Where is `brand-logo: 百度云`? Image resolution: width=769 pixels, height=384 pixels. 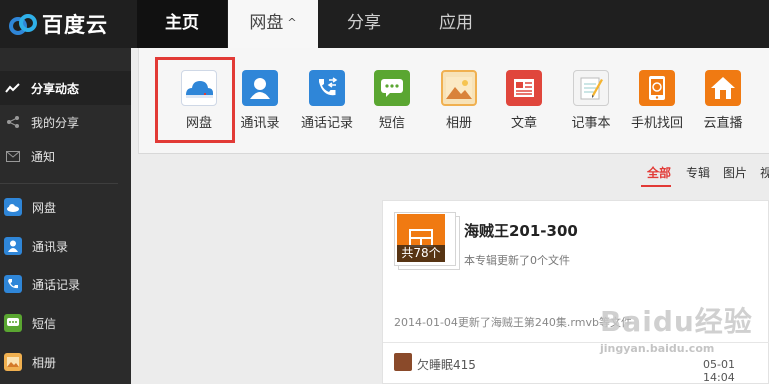
brand-logo: 百度云 is located at coordinates (68, 24).